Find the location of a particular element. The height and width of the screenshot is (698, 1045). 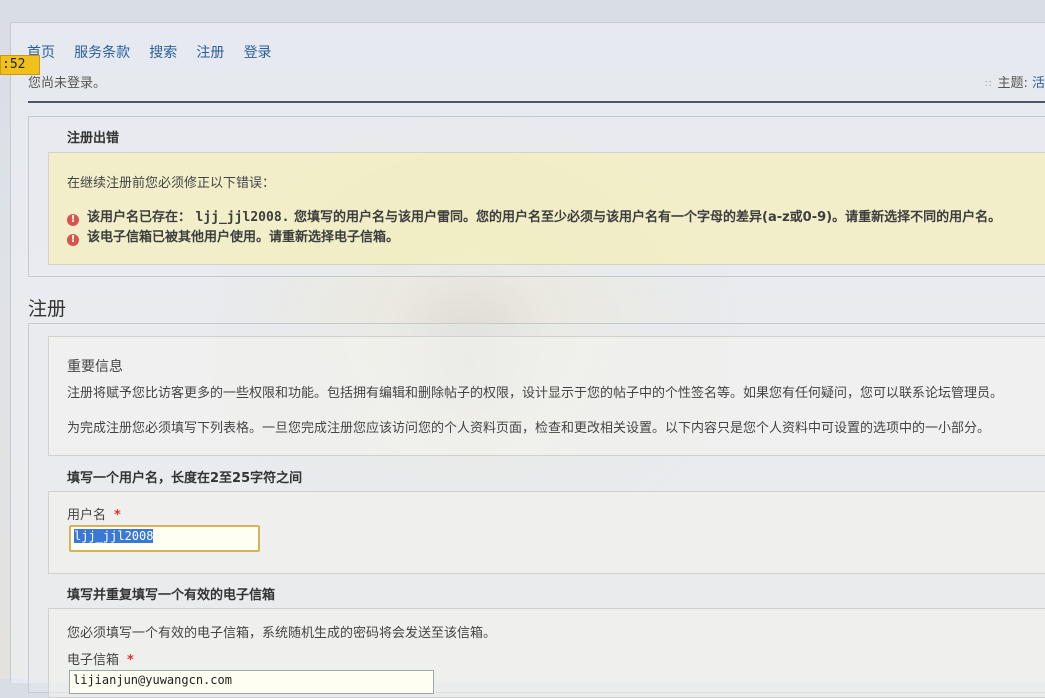

username-section-title: 填写一个用户名，长度在2至25字符之间 is located at coordinates (185, 478).